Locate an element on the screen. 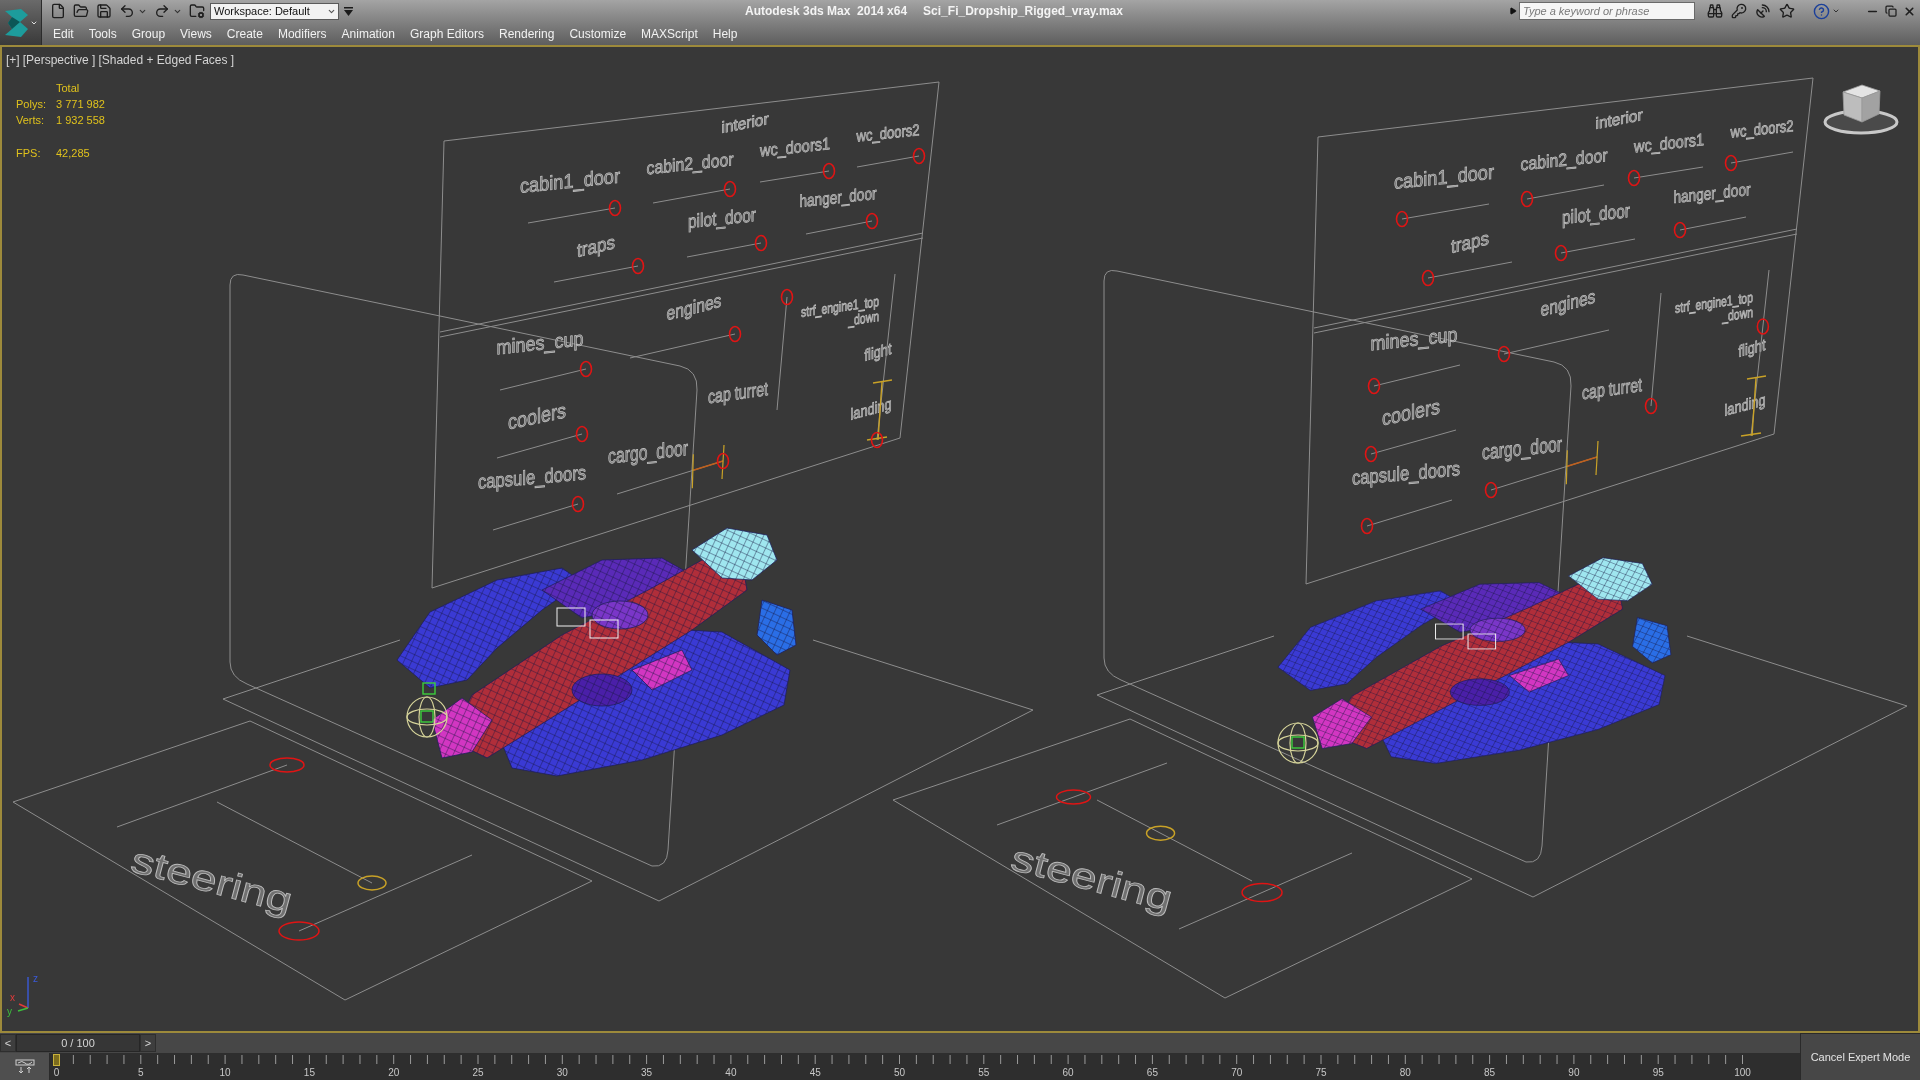 This screenshot has width=1920, height=1080. restore-icon is located at coordinates (1891, 11).